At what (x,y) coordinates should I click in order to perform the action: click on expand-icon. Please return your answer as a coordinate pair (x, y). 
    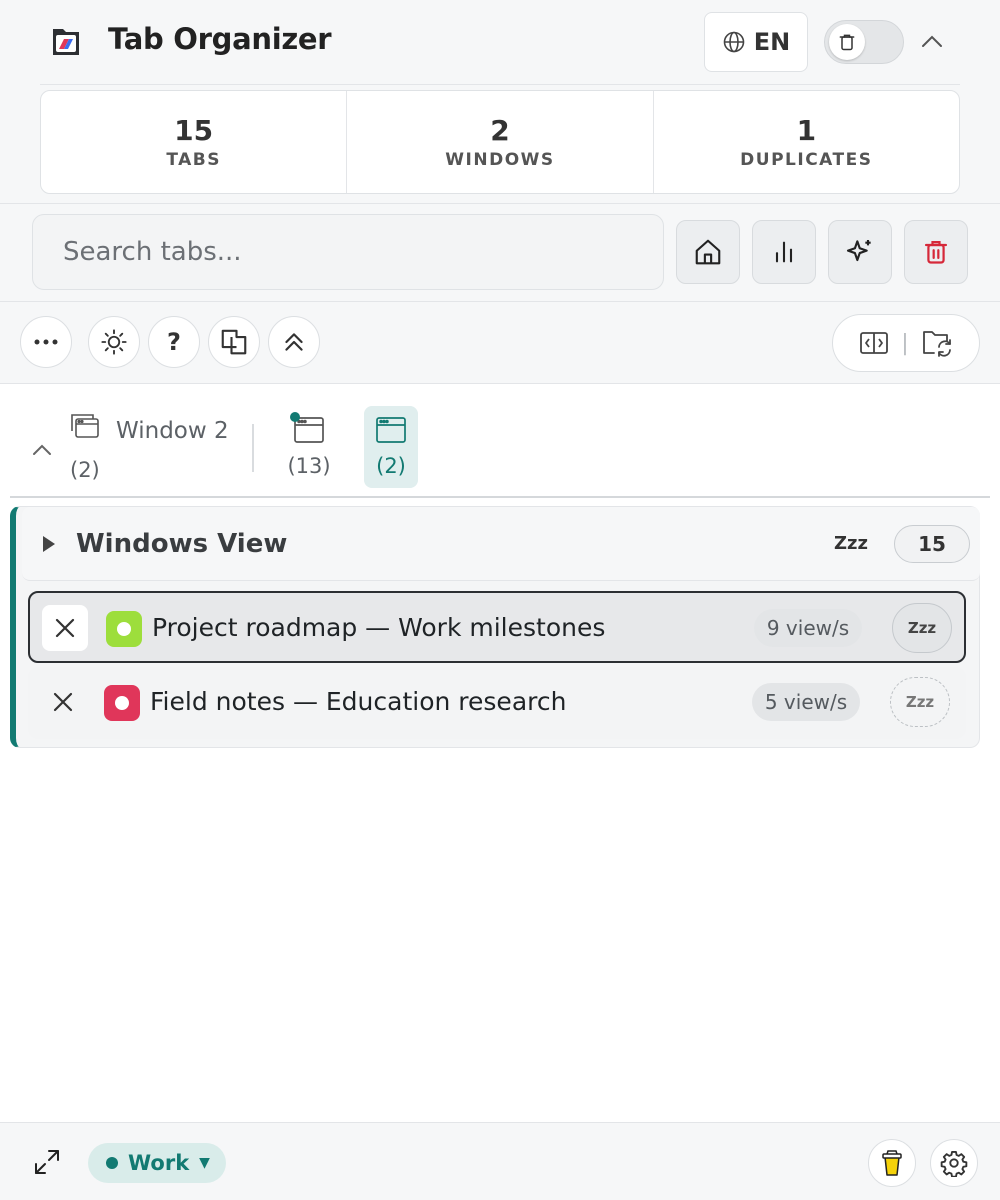
    Looking at the image, I should click on (47, 1162).